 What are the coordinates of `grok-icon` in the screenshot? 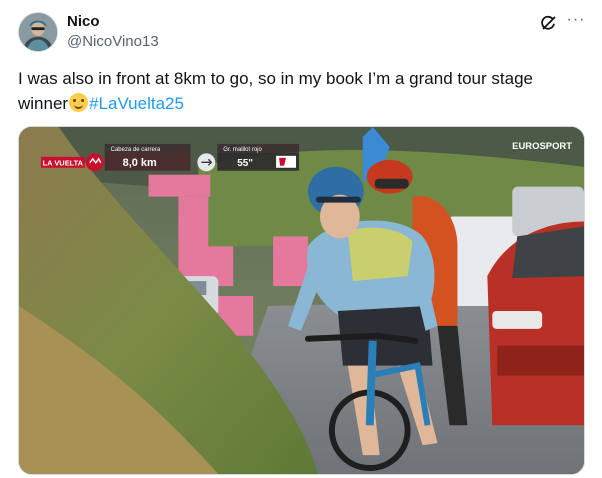 It's located at (549, 23).